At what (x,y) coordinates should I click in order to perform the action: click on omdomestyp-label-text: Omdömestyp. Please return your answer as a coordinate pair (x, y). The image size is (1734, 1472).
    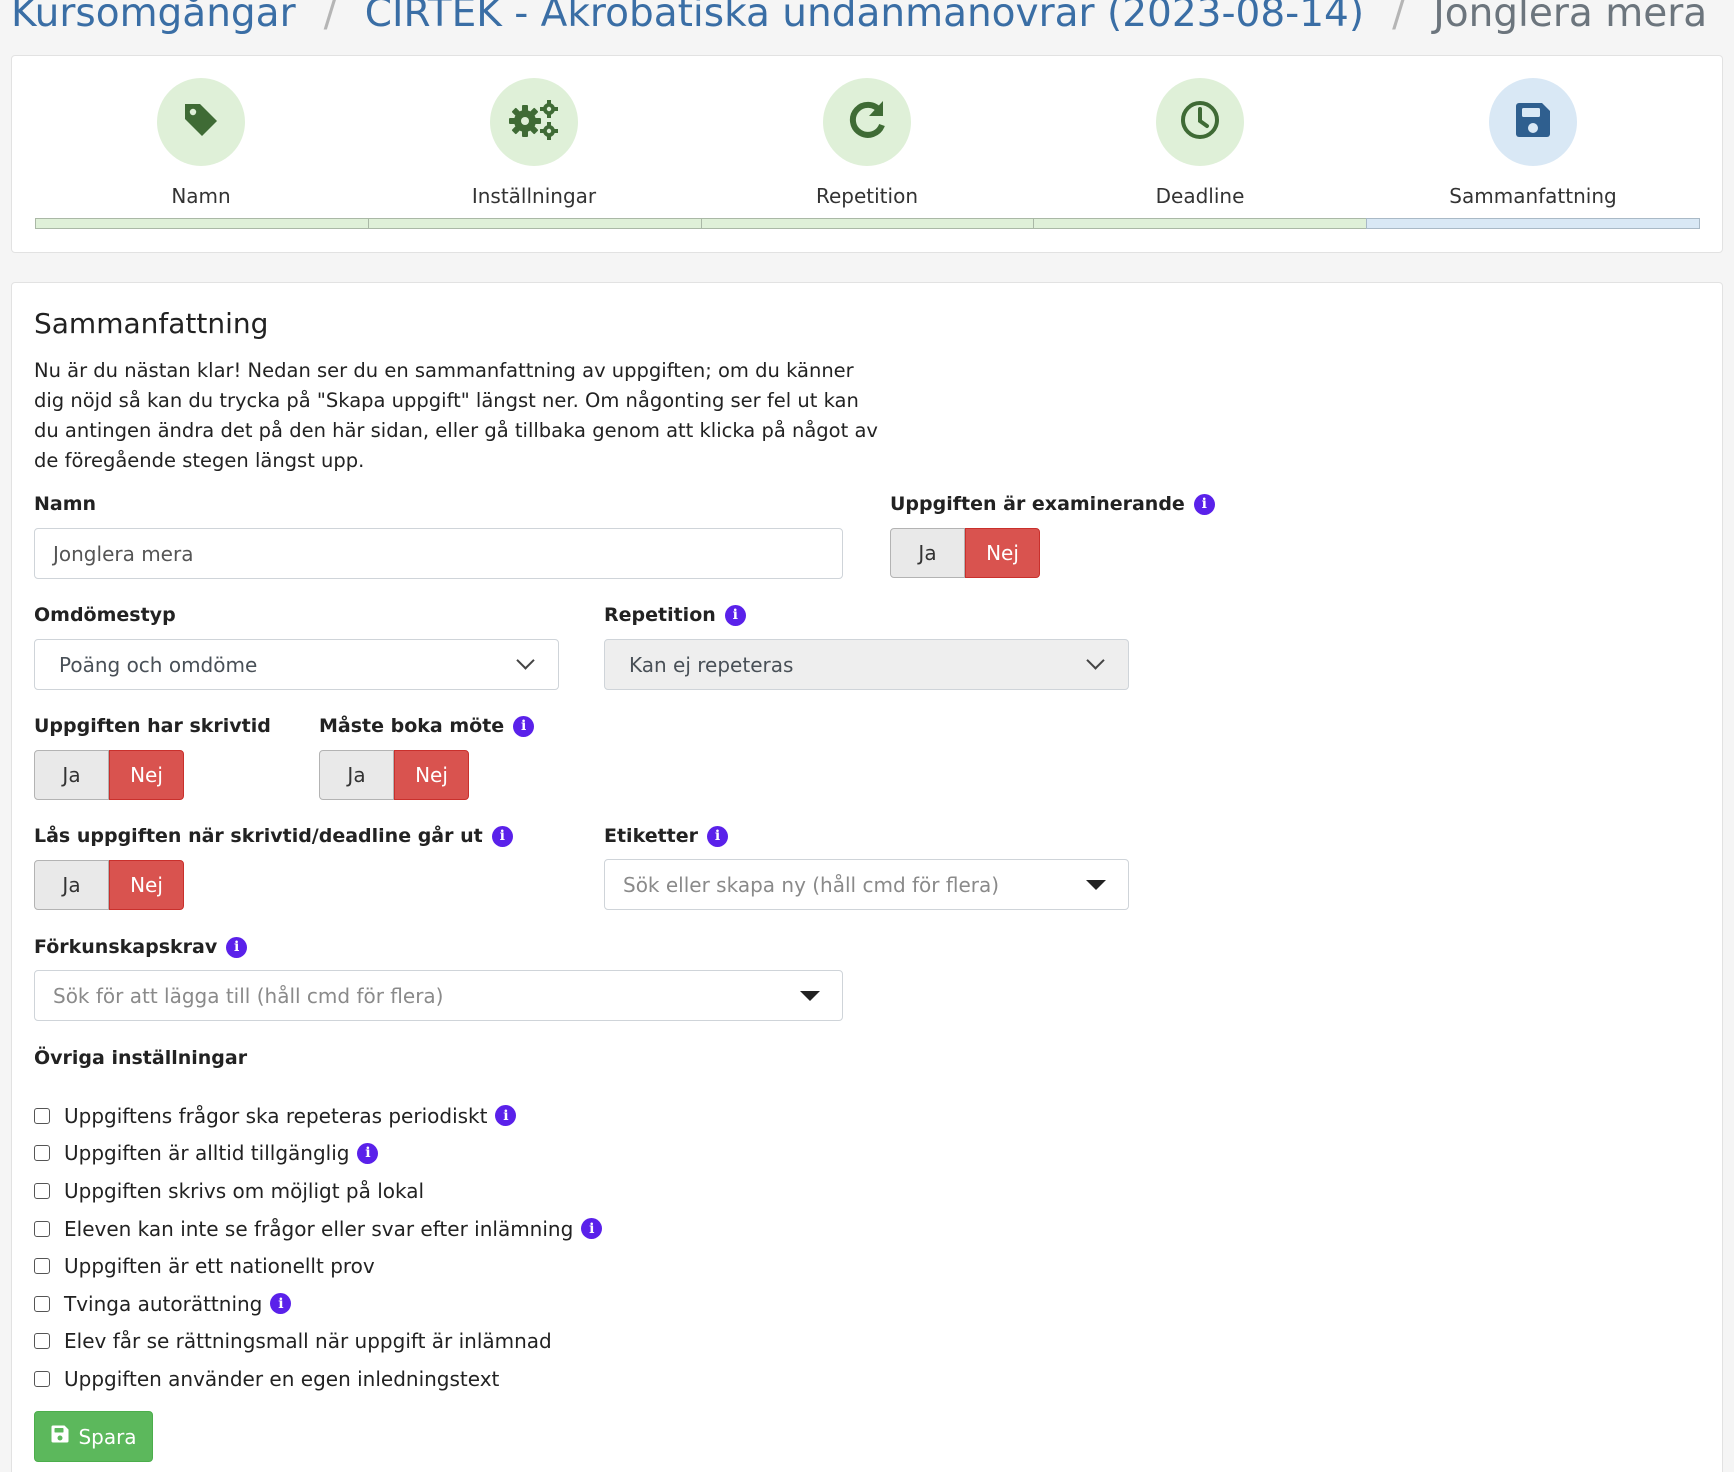
    Looking at the image, I should click on (105, 615).